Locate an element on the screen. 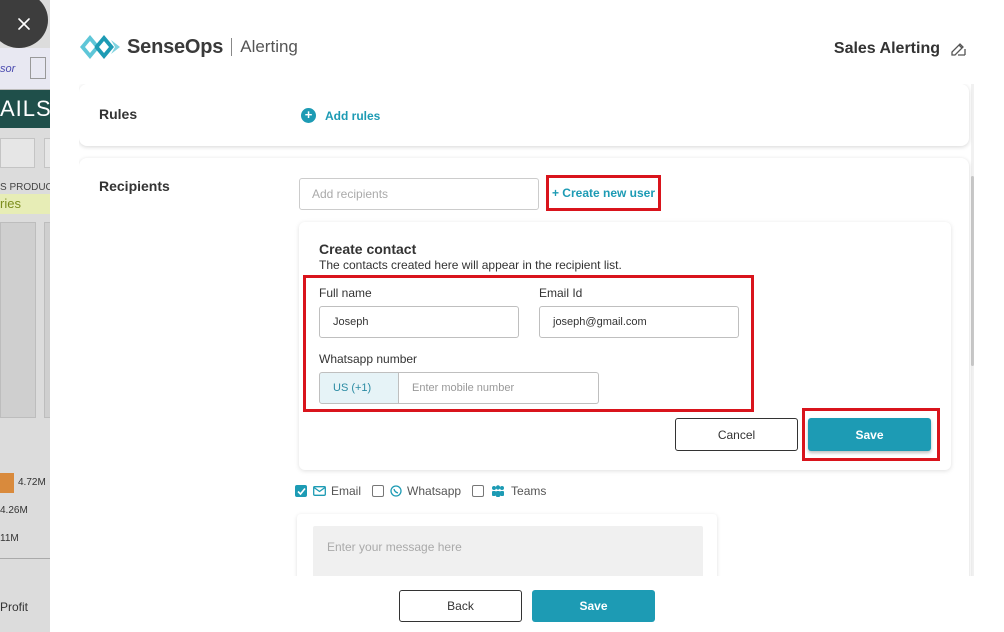 This screenshot has height=632, width=1004. email-channel-option: Email is located at coordinates (328, 491).